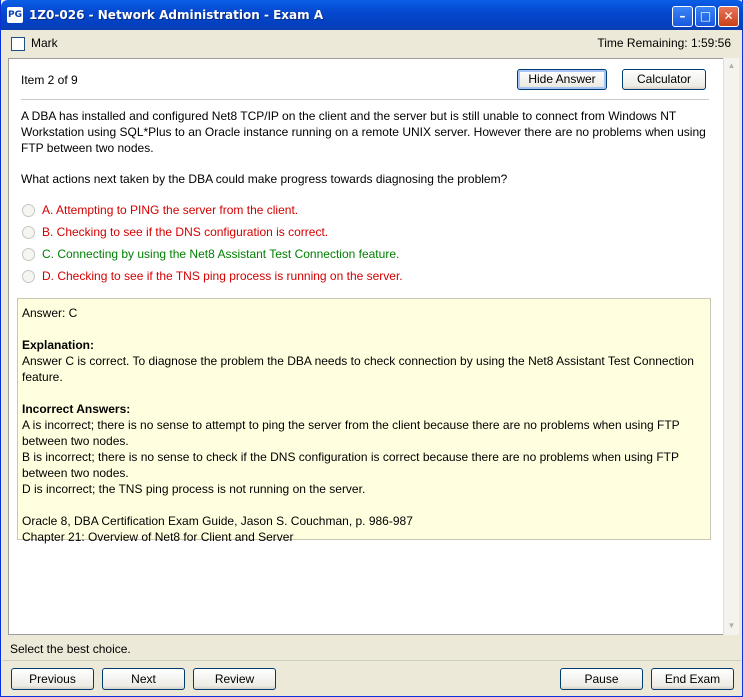 Image resolution: width=743 pixels, height=697 pixels. I want to click on status-text: Select the best choice., so click(70, 649).